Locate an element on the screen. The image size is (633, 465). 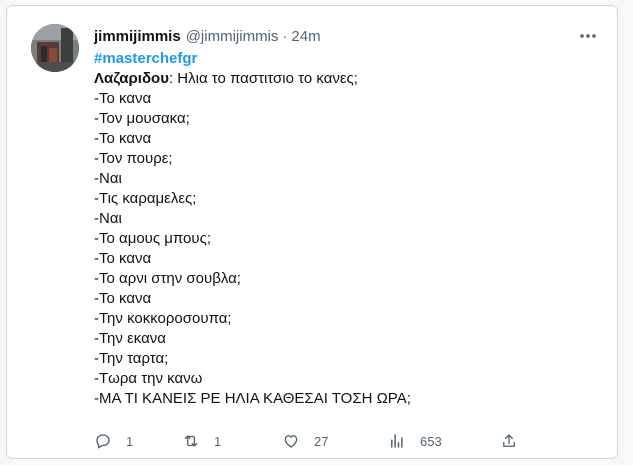
tweet-line: Λαζαριδου: Ηλια το παστιτσιο το κανες; is located at coordinates (344, 79).